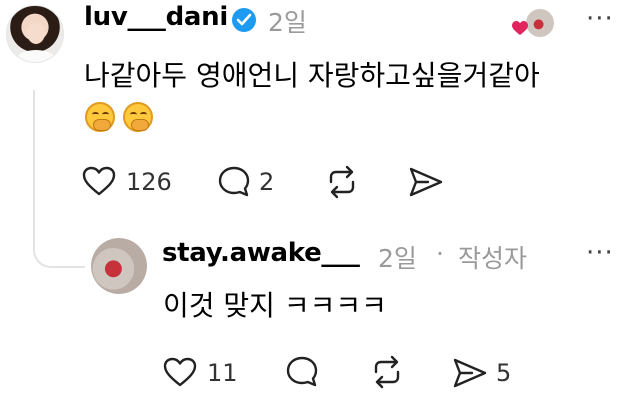 The width and height of the screenshot is (636, 406). Describe the element at coordinates (36, 56) in the screenshot. I see `avatar-shirt` at that location.